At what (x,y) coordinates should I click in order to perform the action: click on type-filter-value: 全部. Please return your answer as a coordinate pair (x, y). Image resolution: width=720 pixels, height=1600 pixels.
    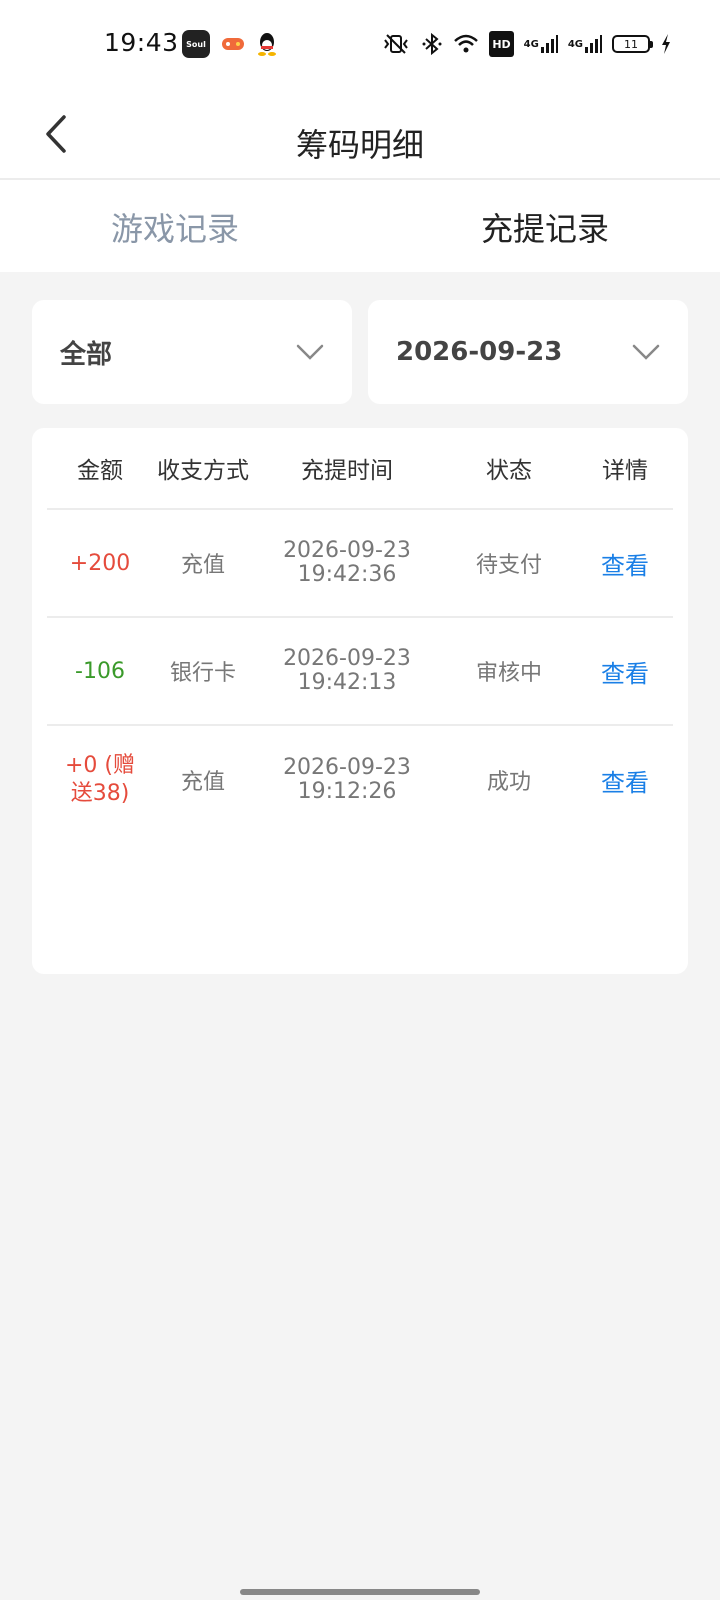
    Looking at the image, I should click on (86, 354).